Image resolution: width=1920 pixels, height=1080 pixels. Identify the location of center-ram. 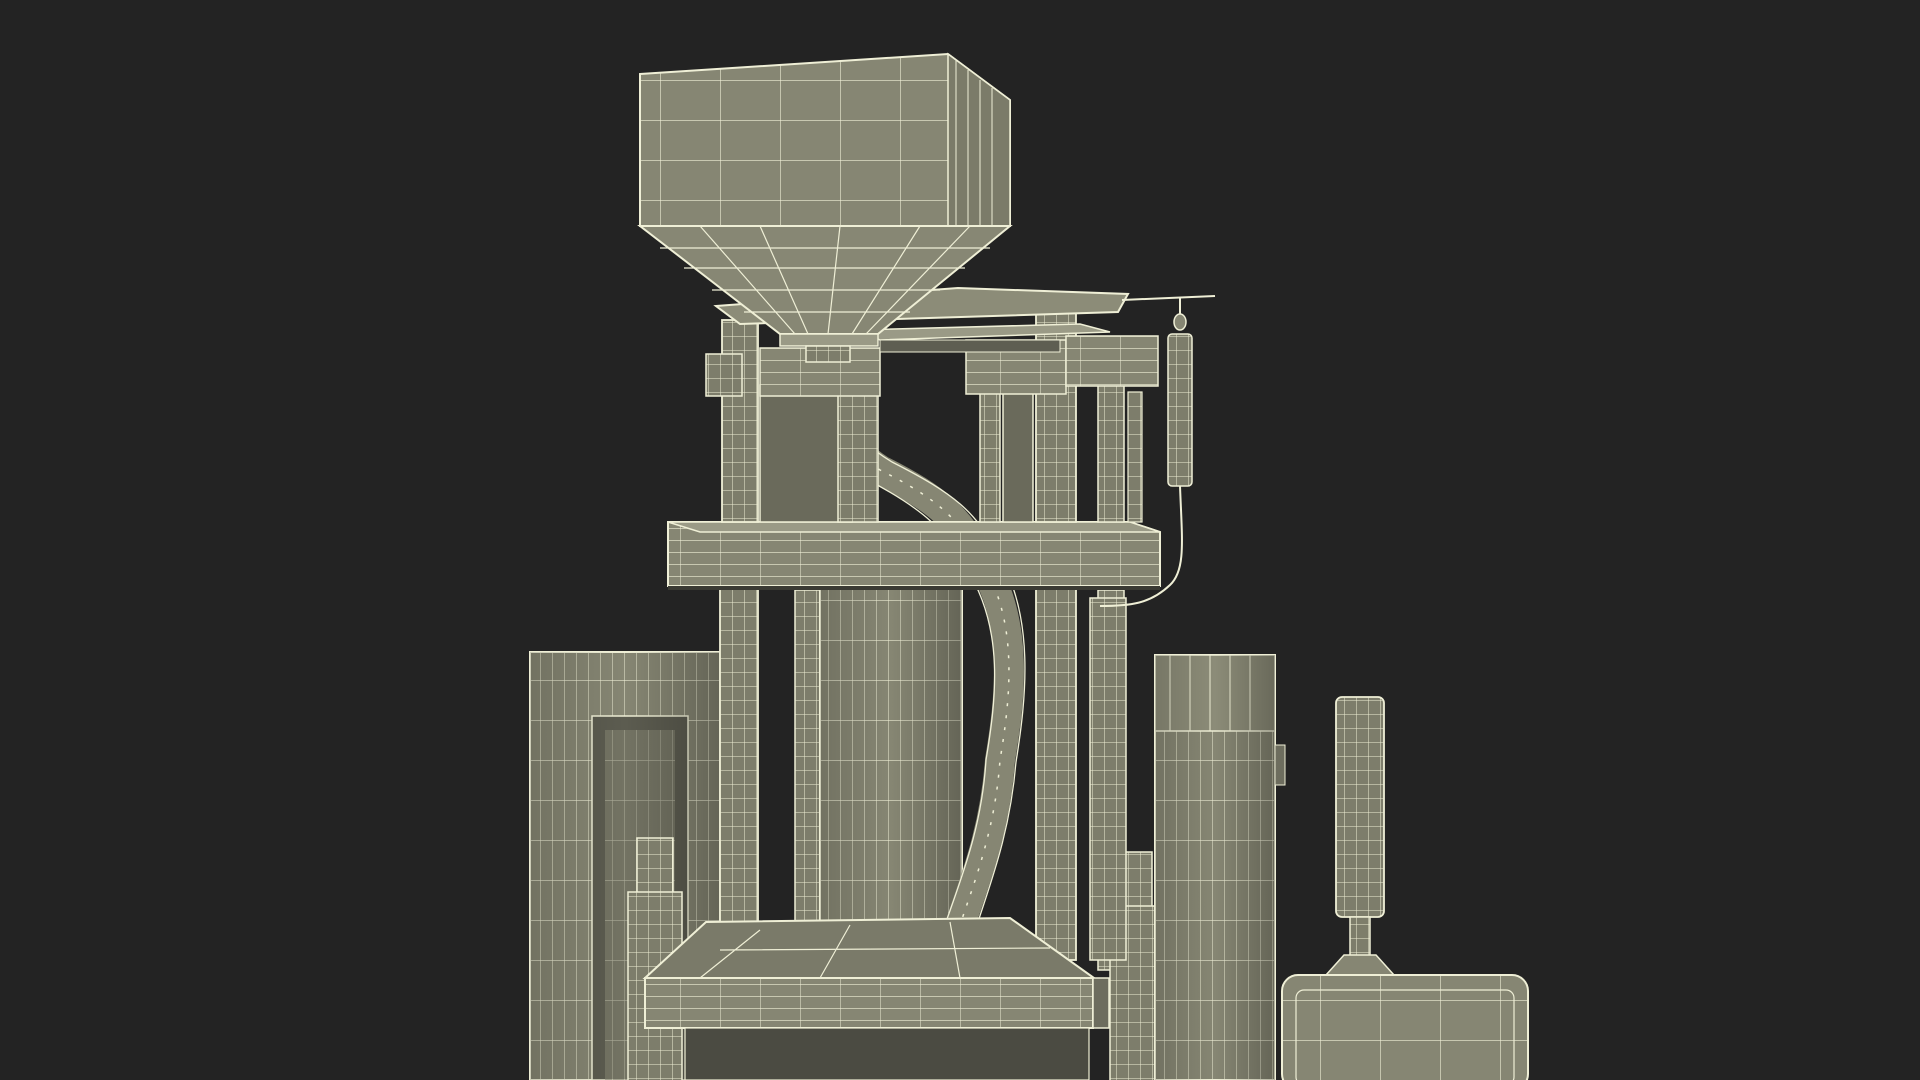
(891, 765).